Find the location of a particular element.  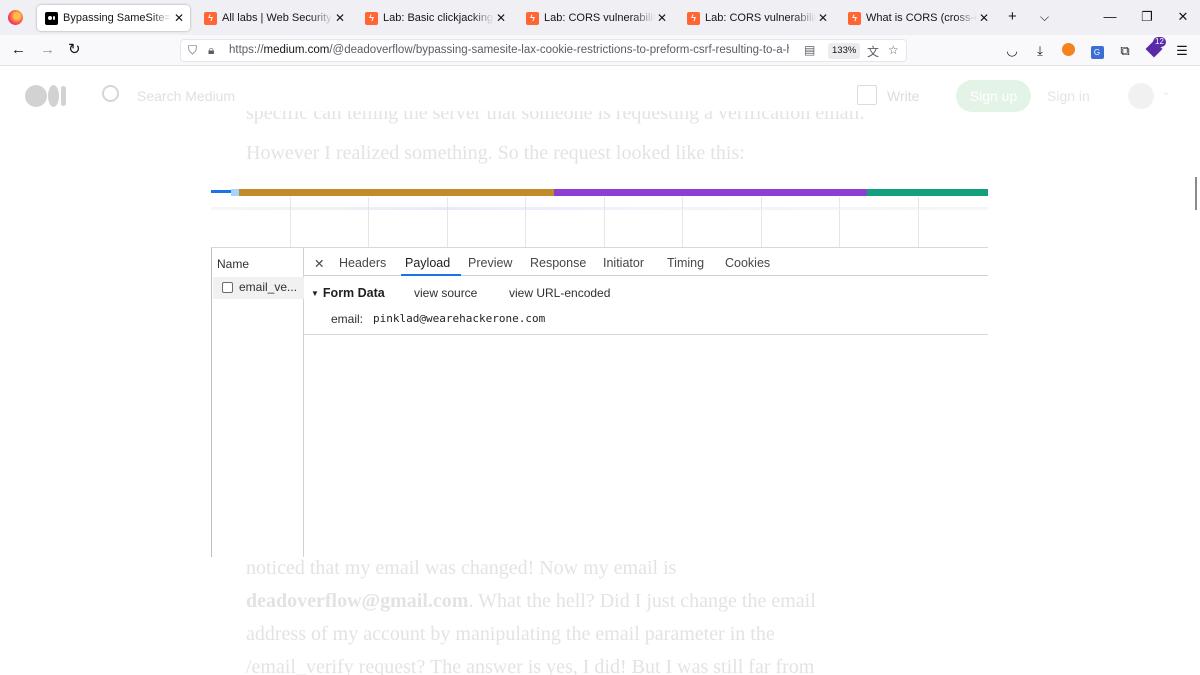

extension-badge-icon: 12 is located at coordinates (1155, 48).